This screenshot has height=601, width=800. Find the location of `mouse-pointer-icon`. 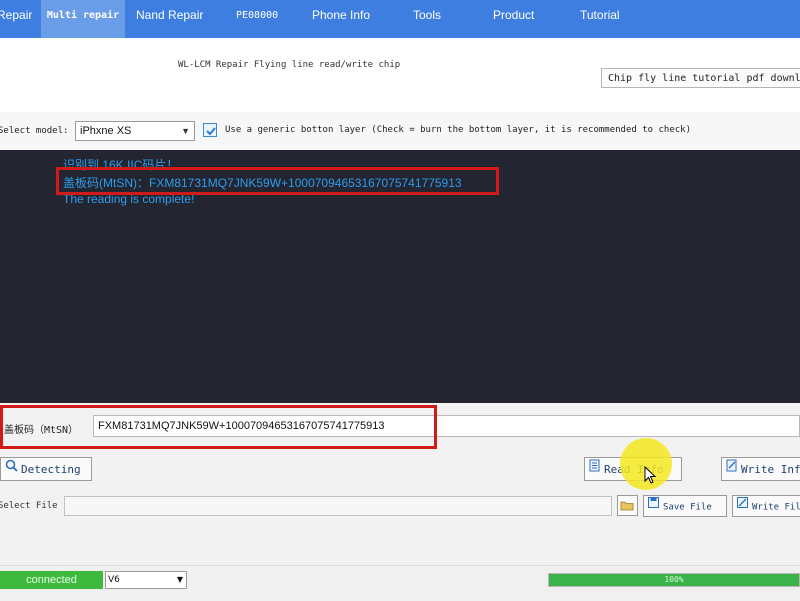

mouse-pointer-icon is located at coordinates (650, 475).